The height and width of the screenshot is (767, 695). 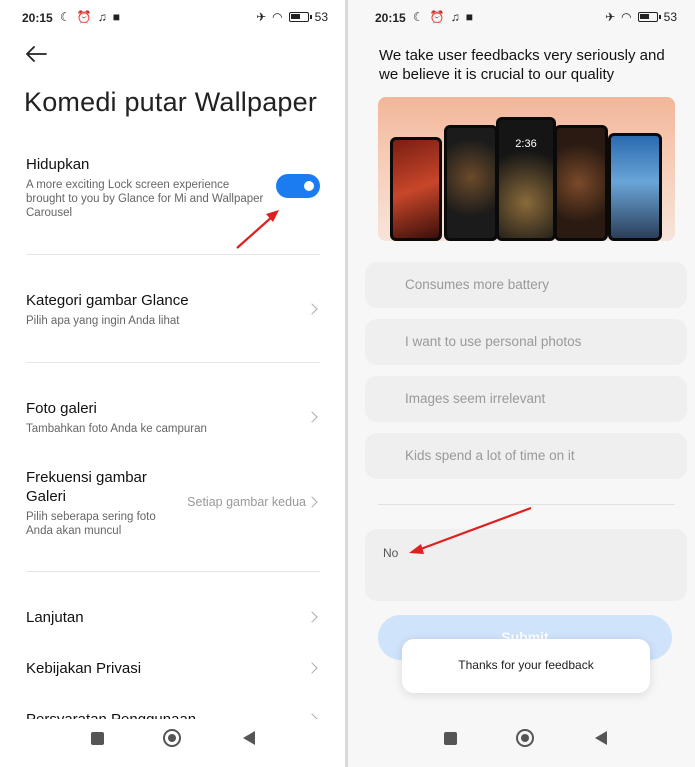 What do you see at coordinates (298, 186) in the screenshot?
I see `hidupkan-toggle` at bounding box center [298, 186].